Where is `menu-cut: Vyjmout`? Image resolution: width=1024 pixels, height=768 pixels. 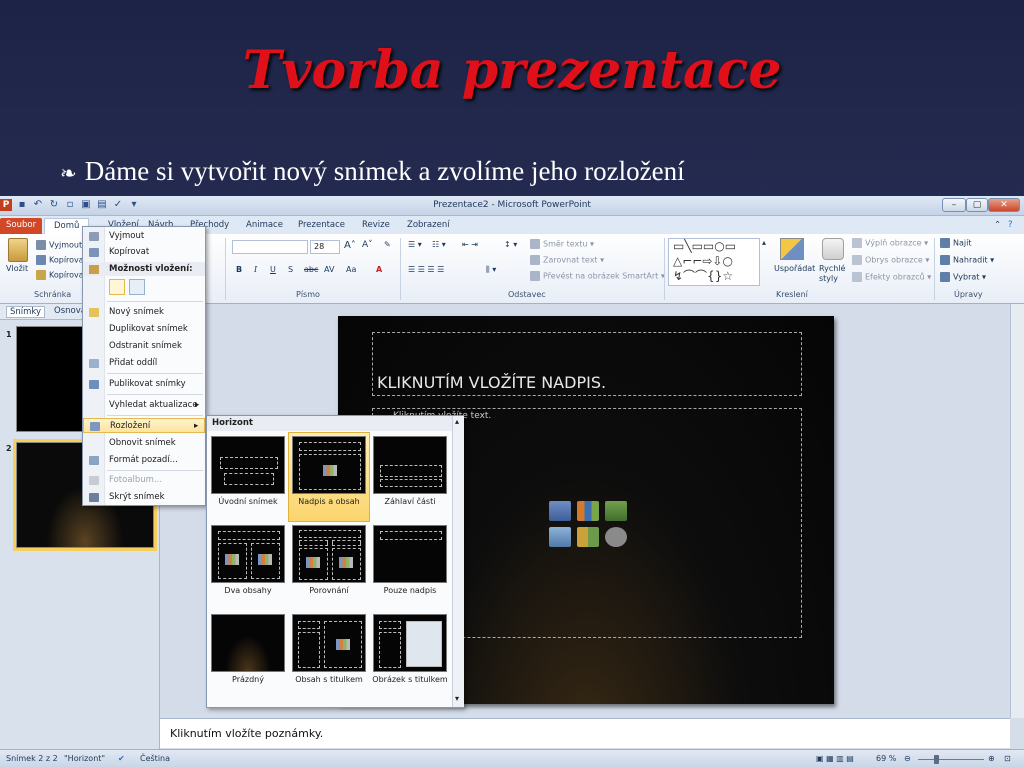
menu-cut: Vyjmout is located at coordinates (144, 236).